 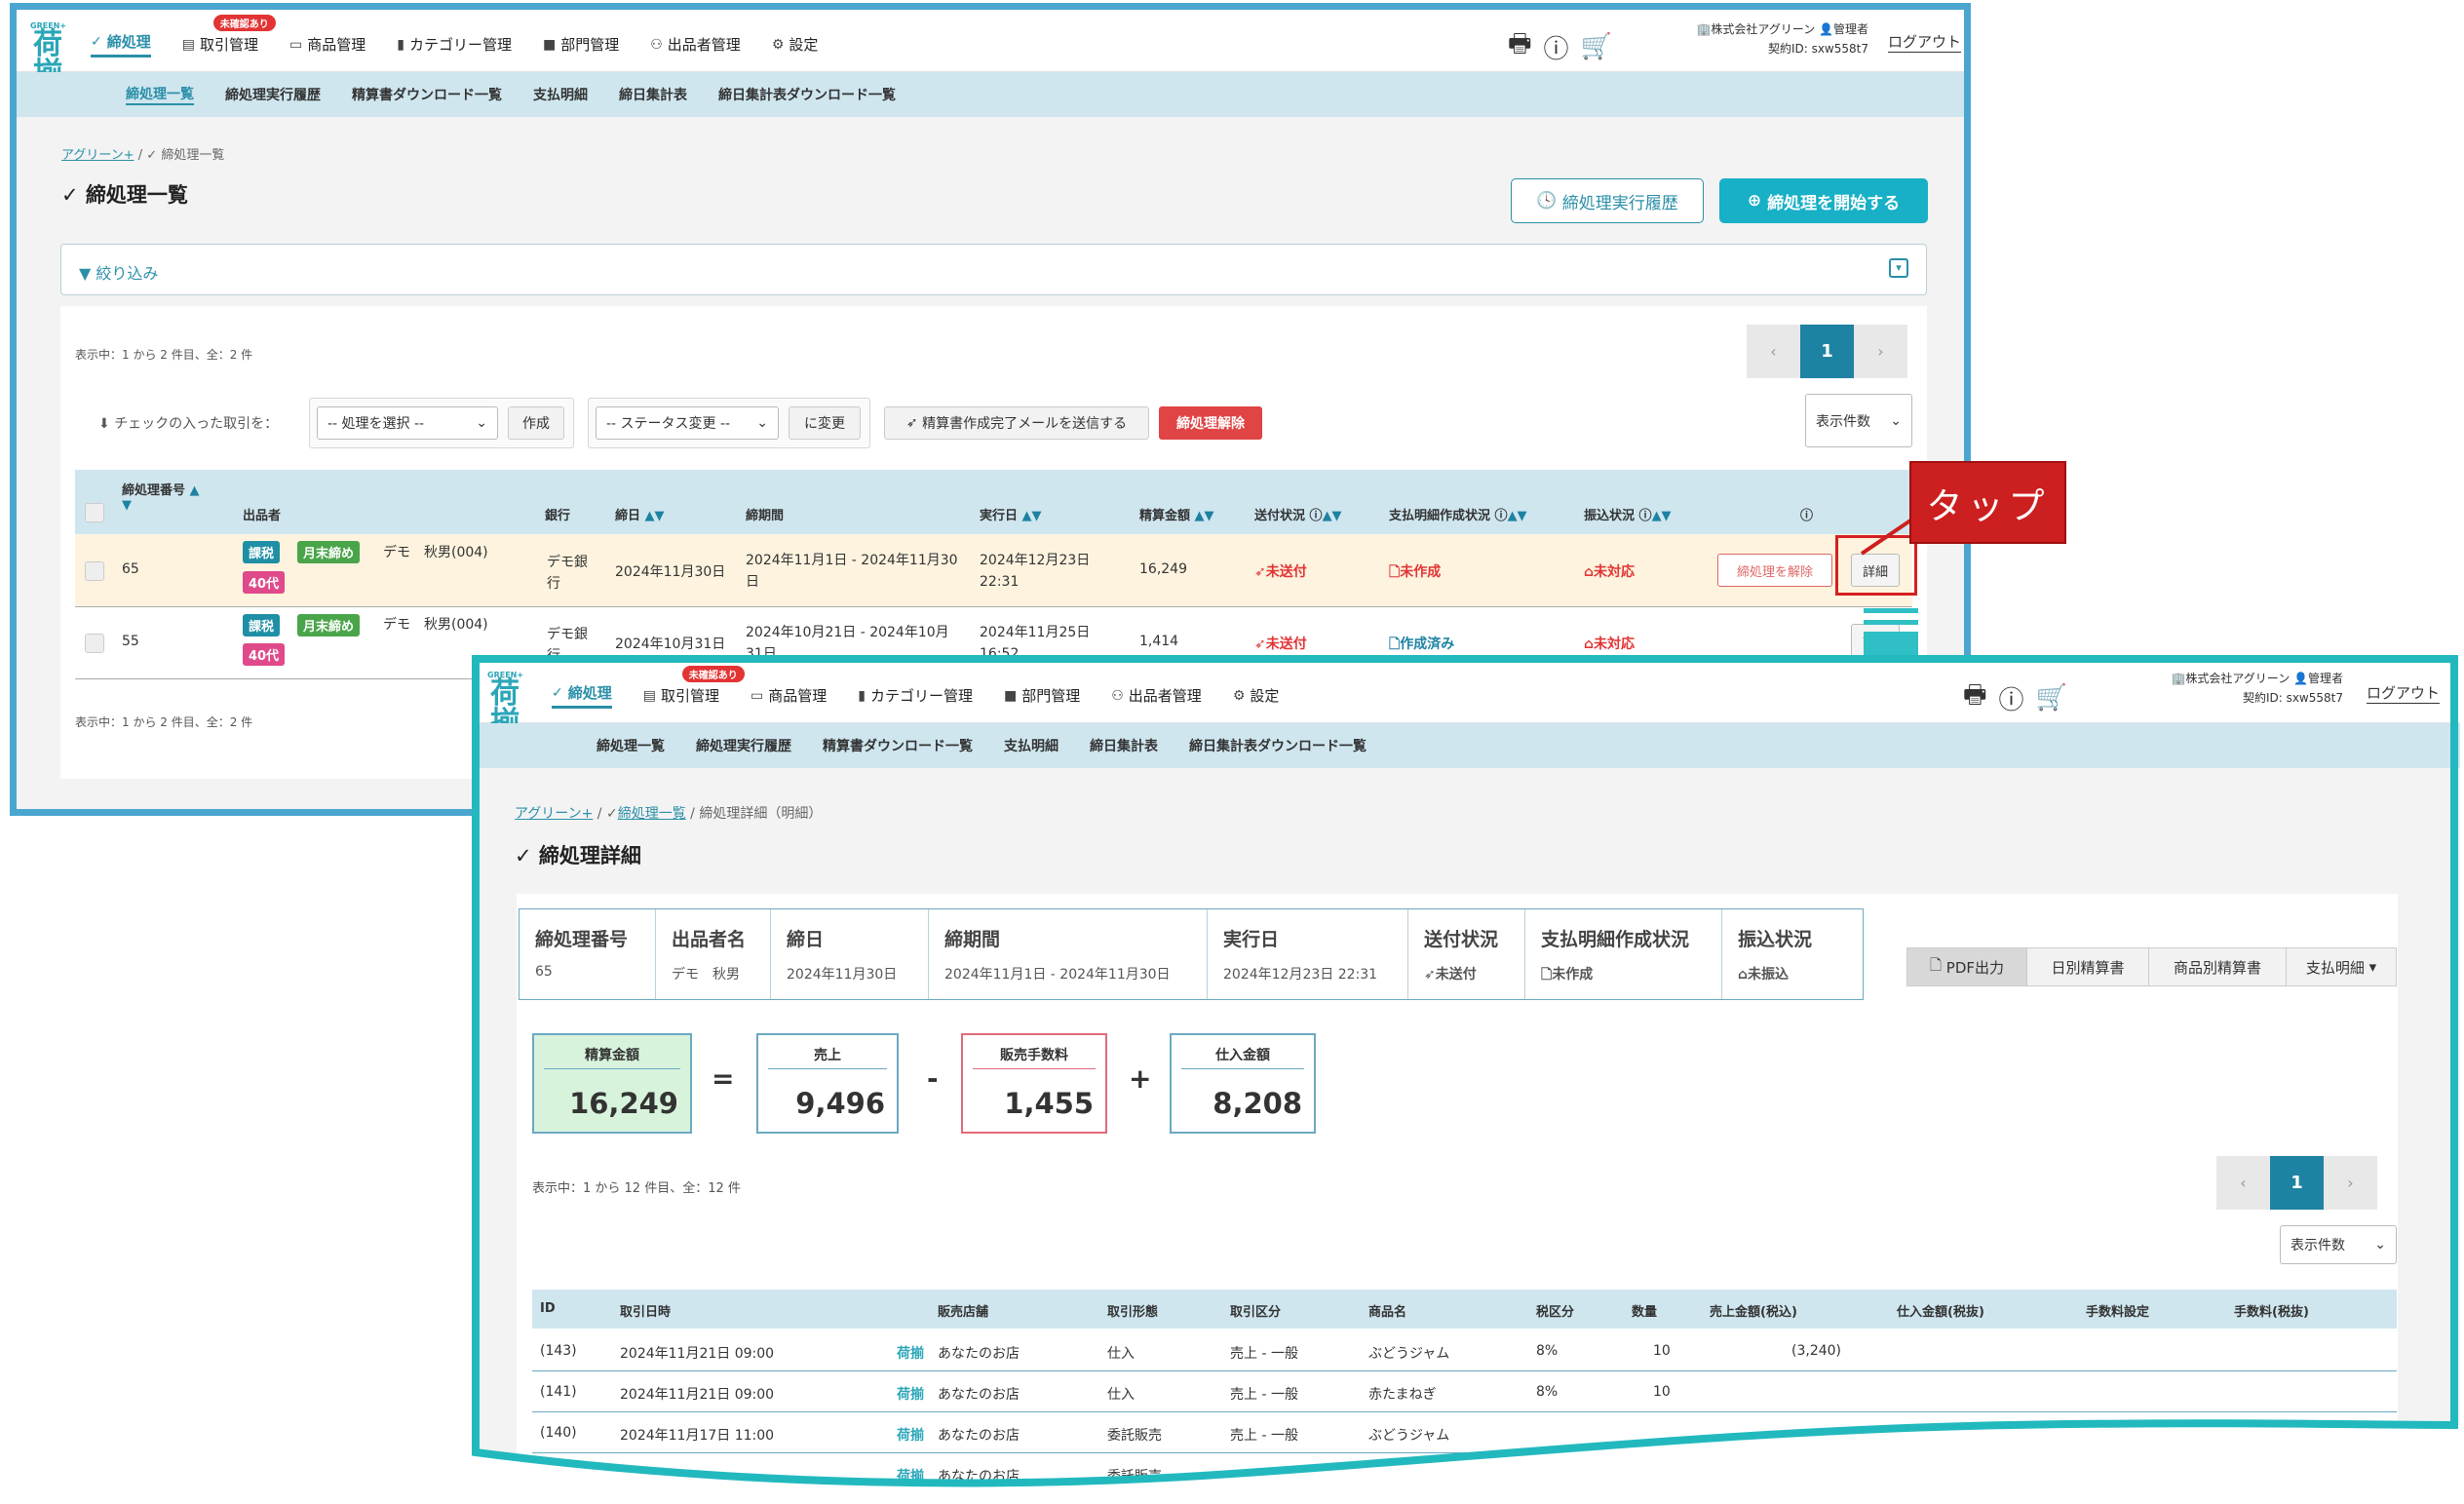 I want to click on send-mail-button: ➶ 精算書作成完了メールを送信する, so click(x=1016, y=423).